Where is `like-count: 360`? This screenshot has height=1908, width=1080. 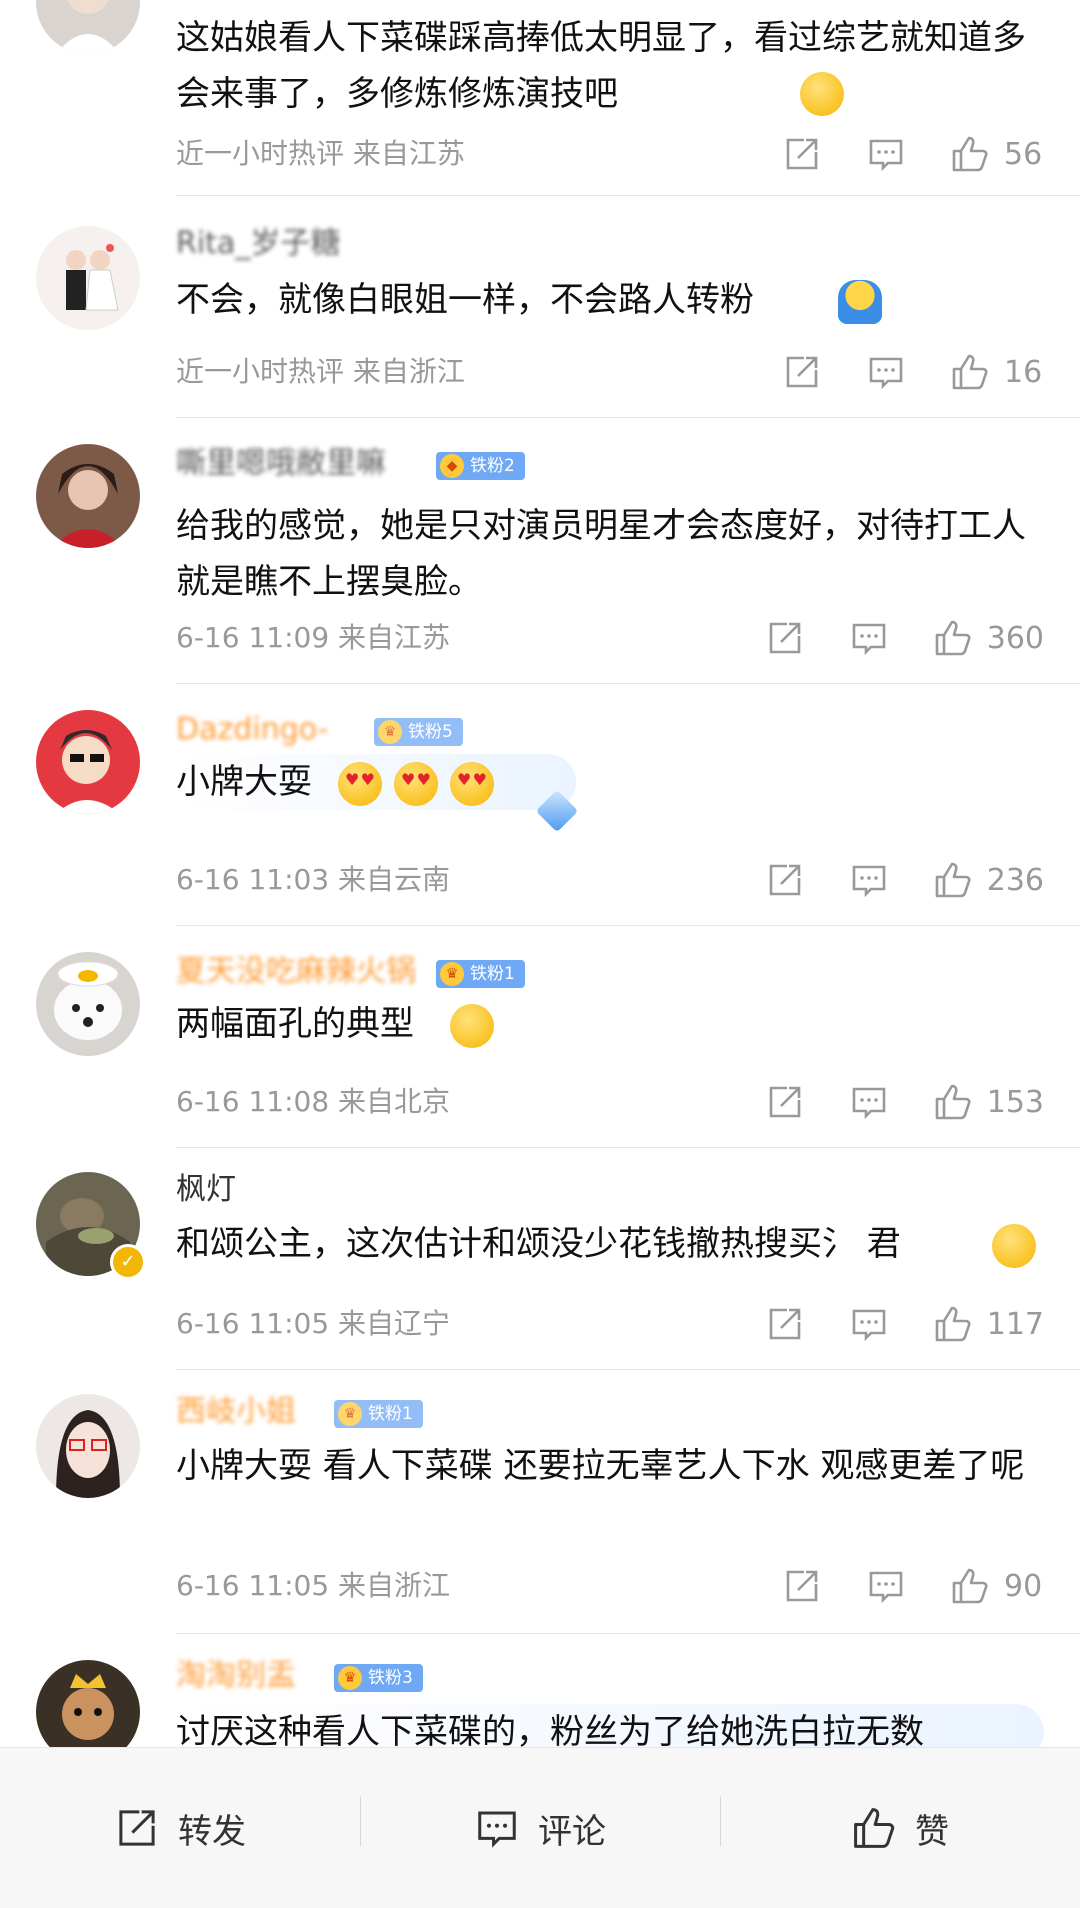
like-count: 360 is located at coordinates (1015, 638).